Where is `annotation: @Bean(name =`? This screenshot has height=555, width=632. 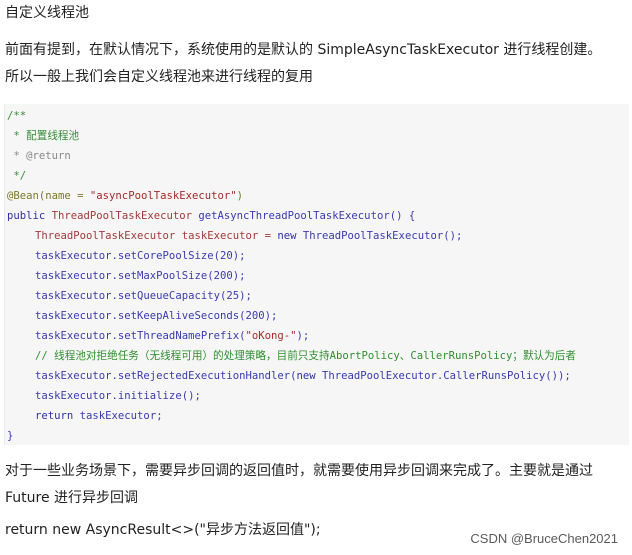 annotation: @Bean(name = is located at coordinates (48, 196).